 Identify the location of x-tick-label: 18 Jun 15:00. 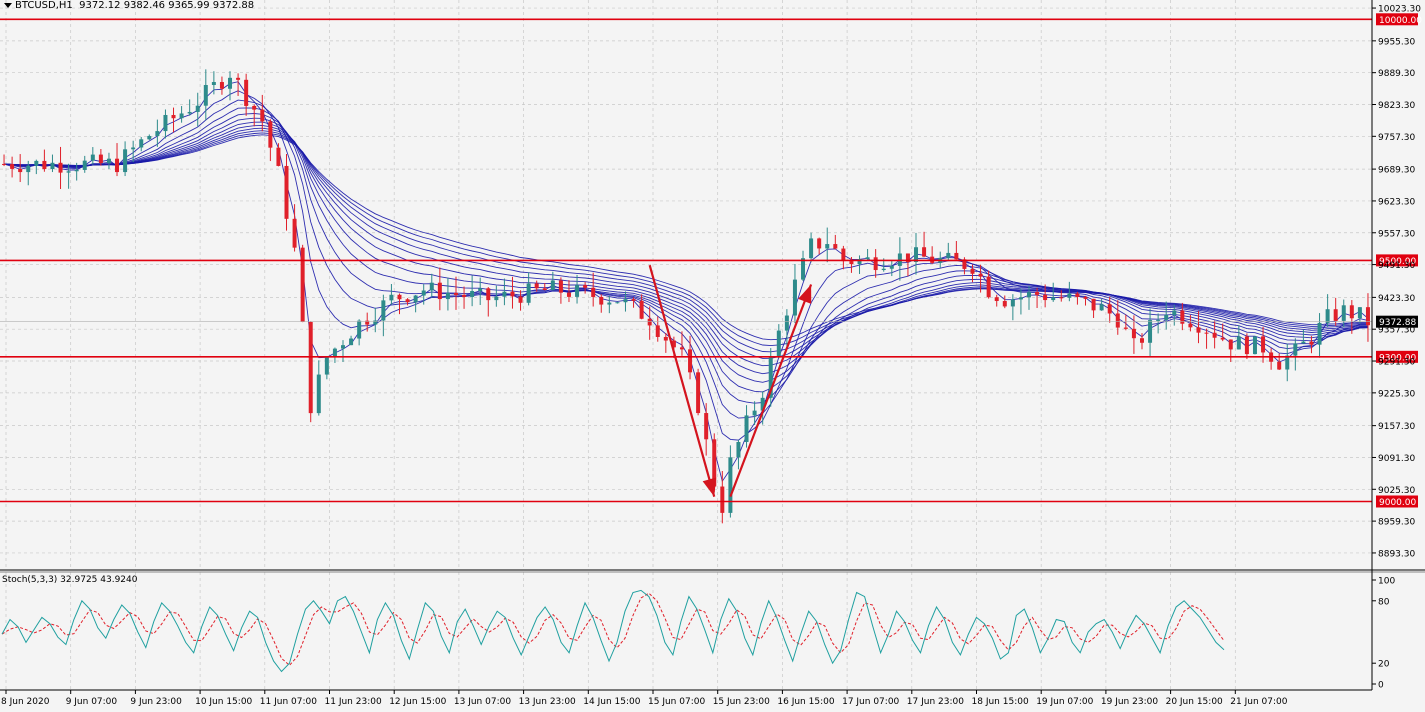
(1000, 702).